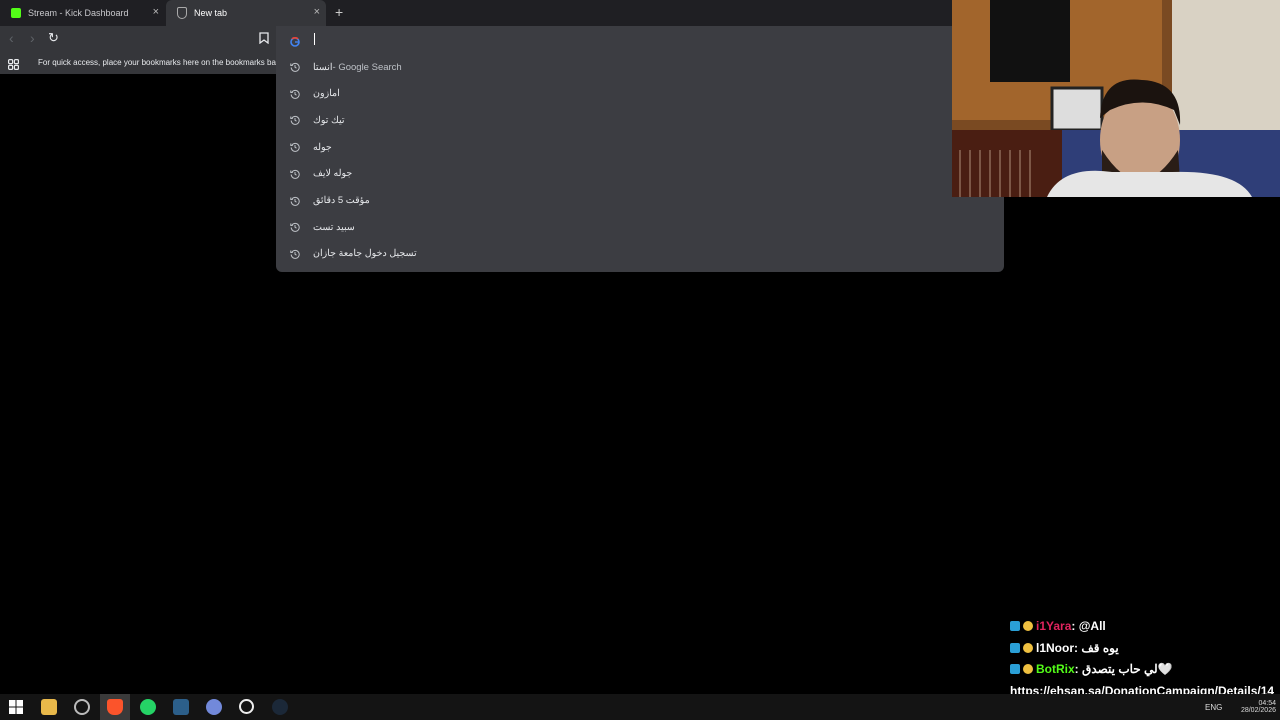  Describe the element at coordinates (314, 39) in the screenshot. I see `omnibox-caret` at that location.